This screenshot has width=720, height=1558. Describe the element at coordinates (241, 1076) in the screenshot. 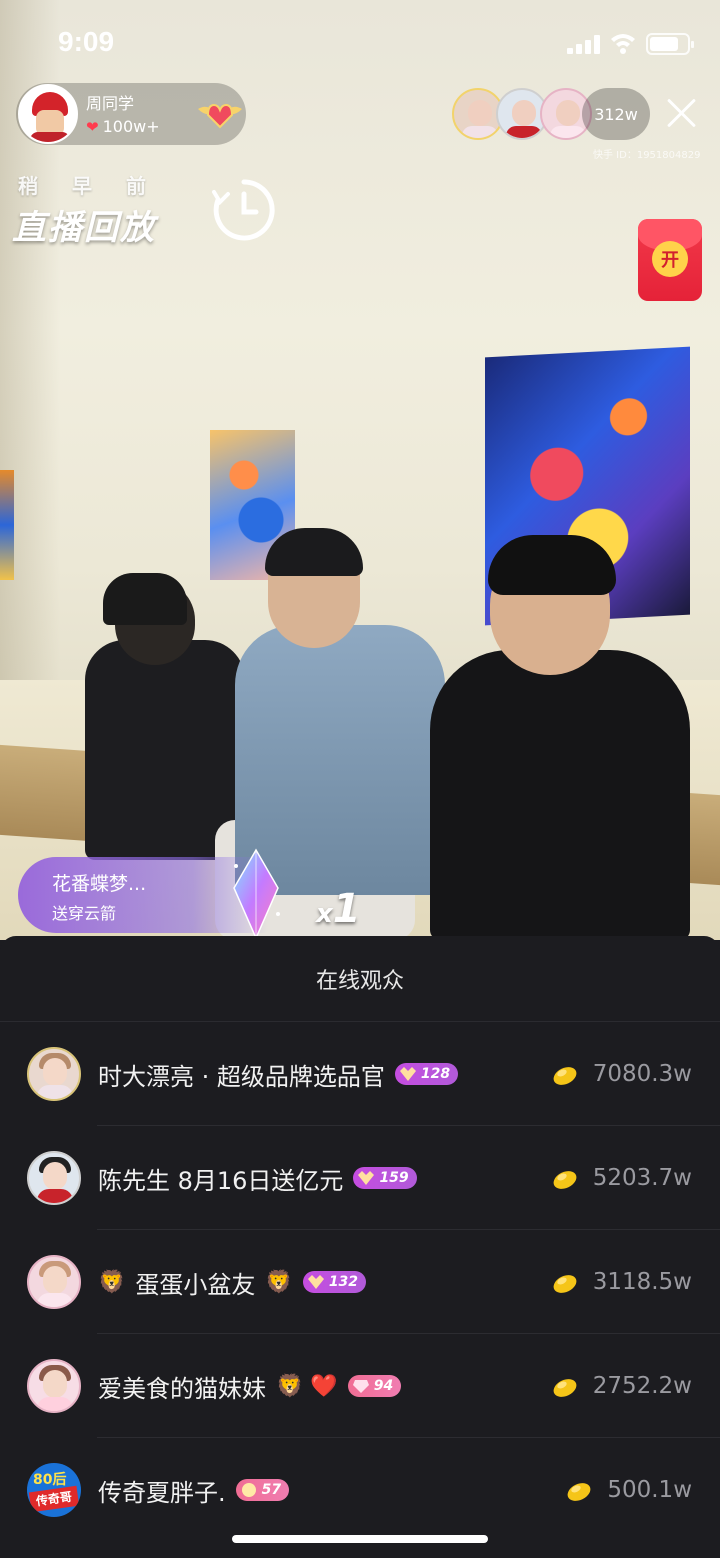

I see `audience-name: 时大漂亮 · 超级品牌选品官` at that location.